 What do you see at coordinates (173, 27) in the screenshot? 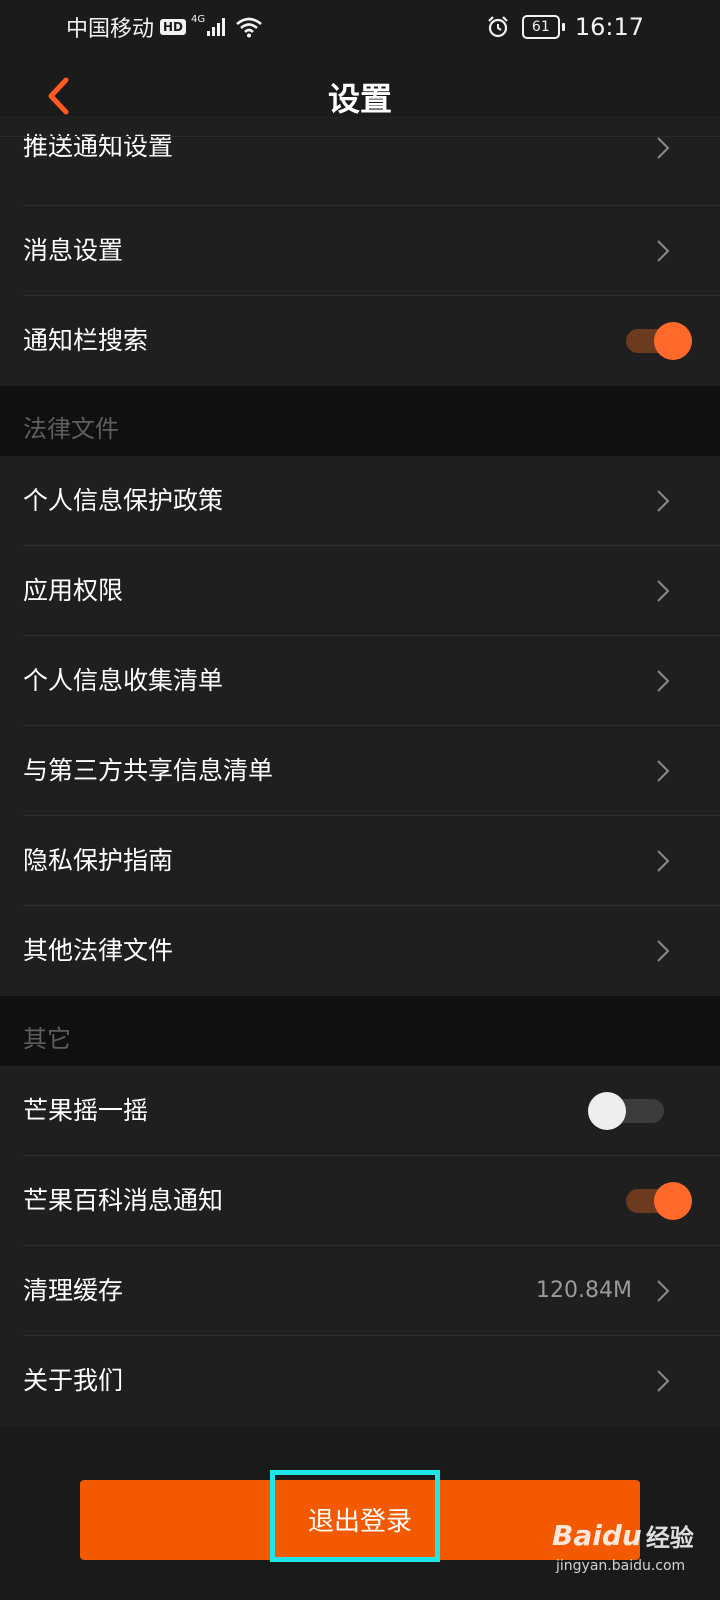
I see `hd-badge: HD` at bounding box center [173, 27].